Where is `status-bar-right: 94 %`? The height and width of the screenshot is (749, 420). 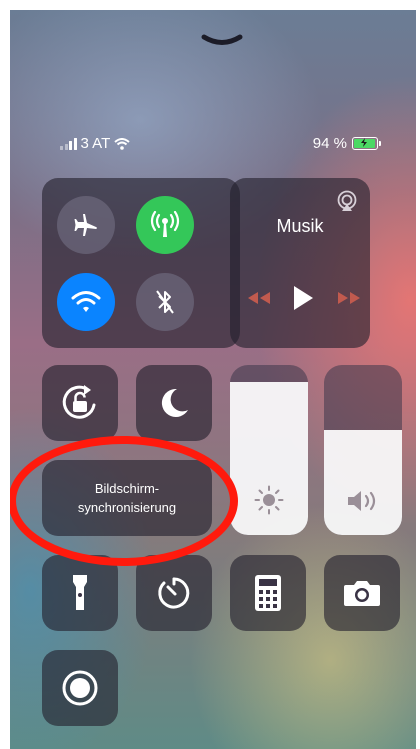 status-bar-right: 94 % is located at coordinates (346, 143).